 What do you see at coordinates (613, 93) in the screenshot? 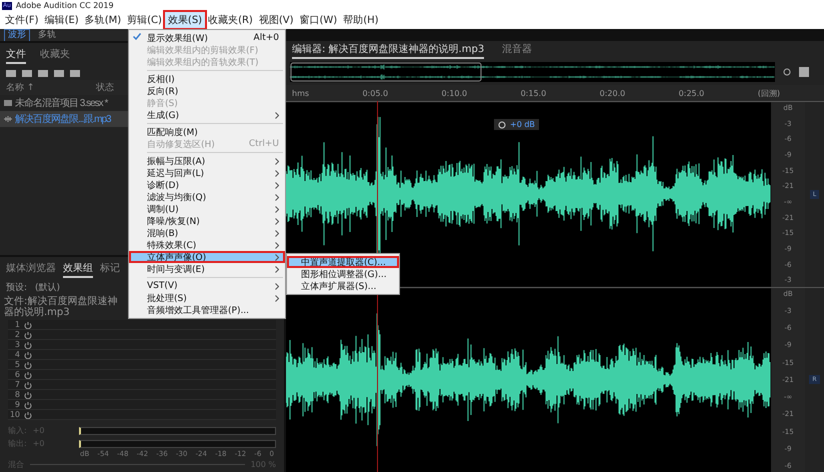
I see `time-label: 0:20.0` at bounding box center [613, 93].